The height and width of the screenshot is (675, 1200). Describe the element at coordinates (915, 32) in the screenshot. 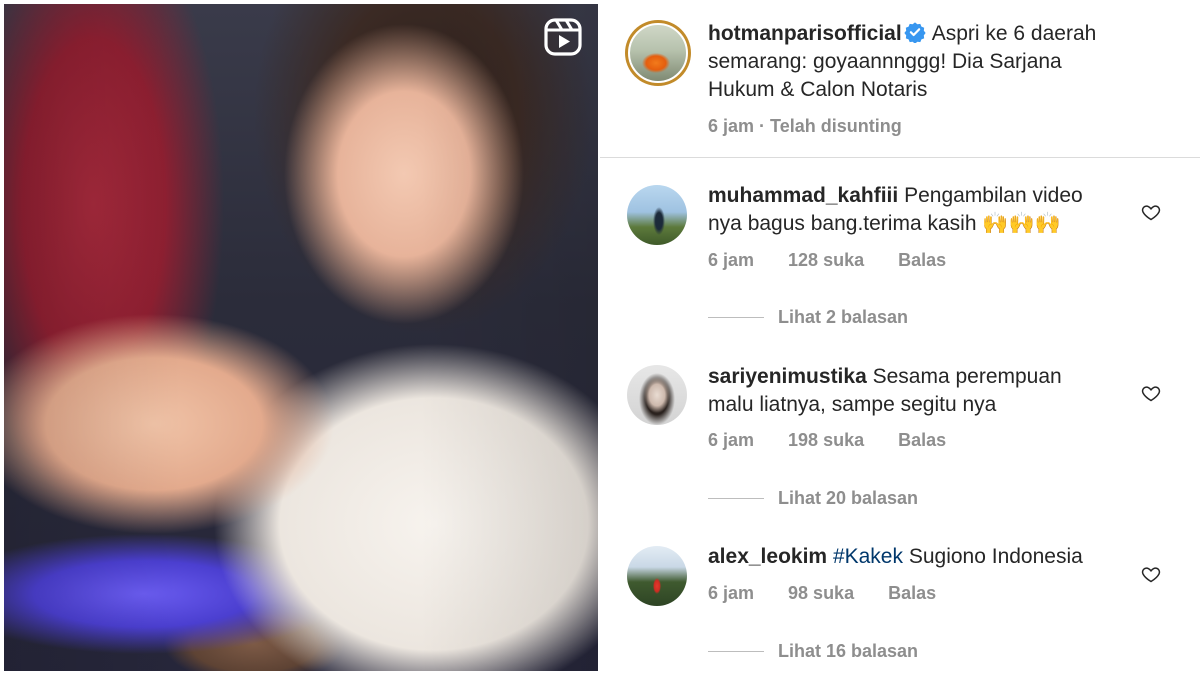

I see `verified-badge-icon` at that location.